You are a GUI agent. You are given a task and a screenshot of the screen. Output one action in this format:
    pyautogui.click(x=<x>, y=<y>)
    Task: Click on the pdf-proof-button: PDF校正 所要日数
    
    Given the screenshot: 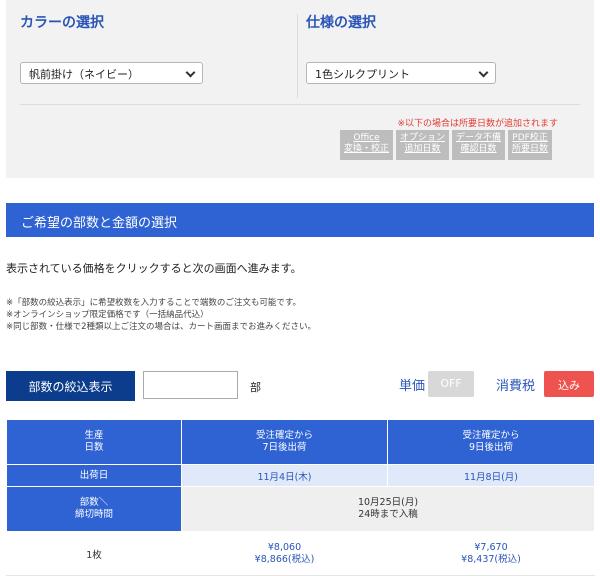 What is the action you would take?
    pyautogui.click(x=530, y=145)
    